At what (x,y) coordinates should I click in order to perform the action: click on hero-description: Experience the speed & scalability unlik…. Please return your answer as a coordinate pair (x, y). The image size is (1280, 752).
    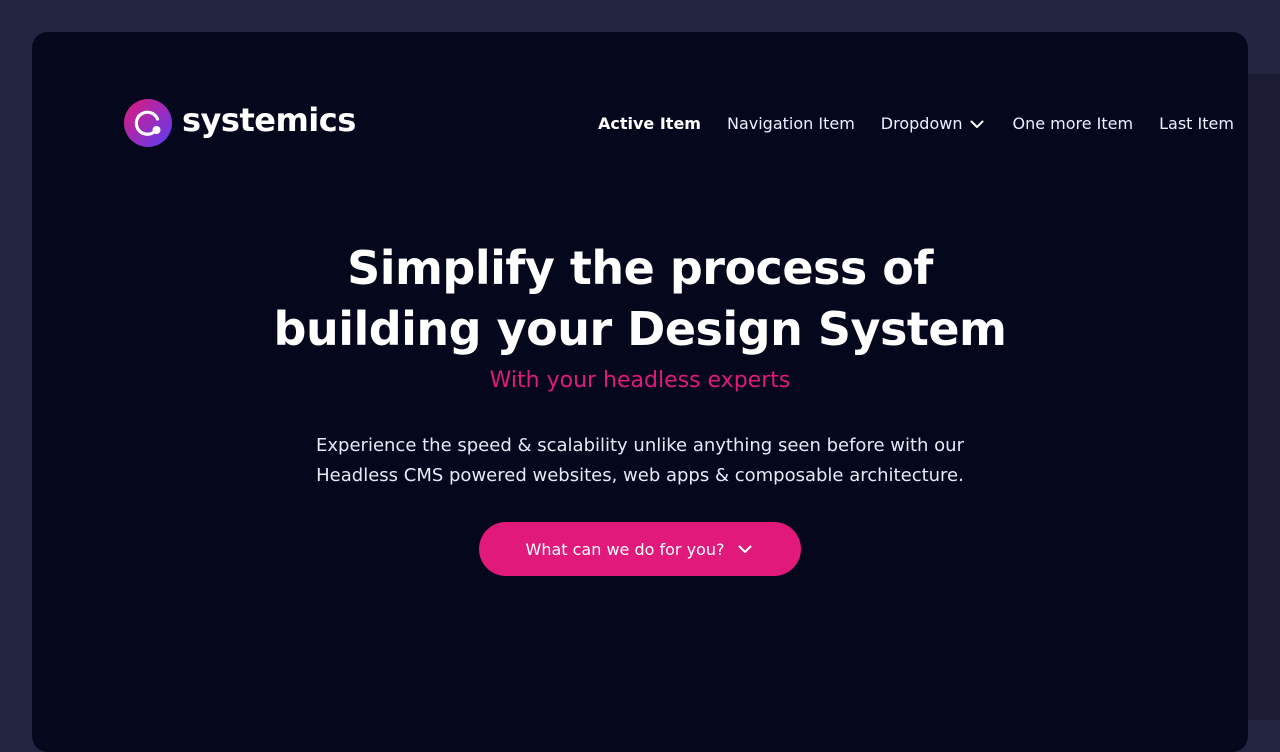
    Looking at the image, I should click on (640, 461).